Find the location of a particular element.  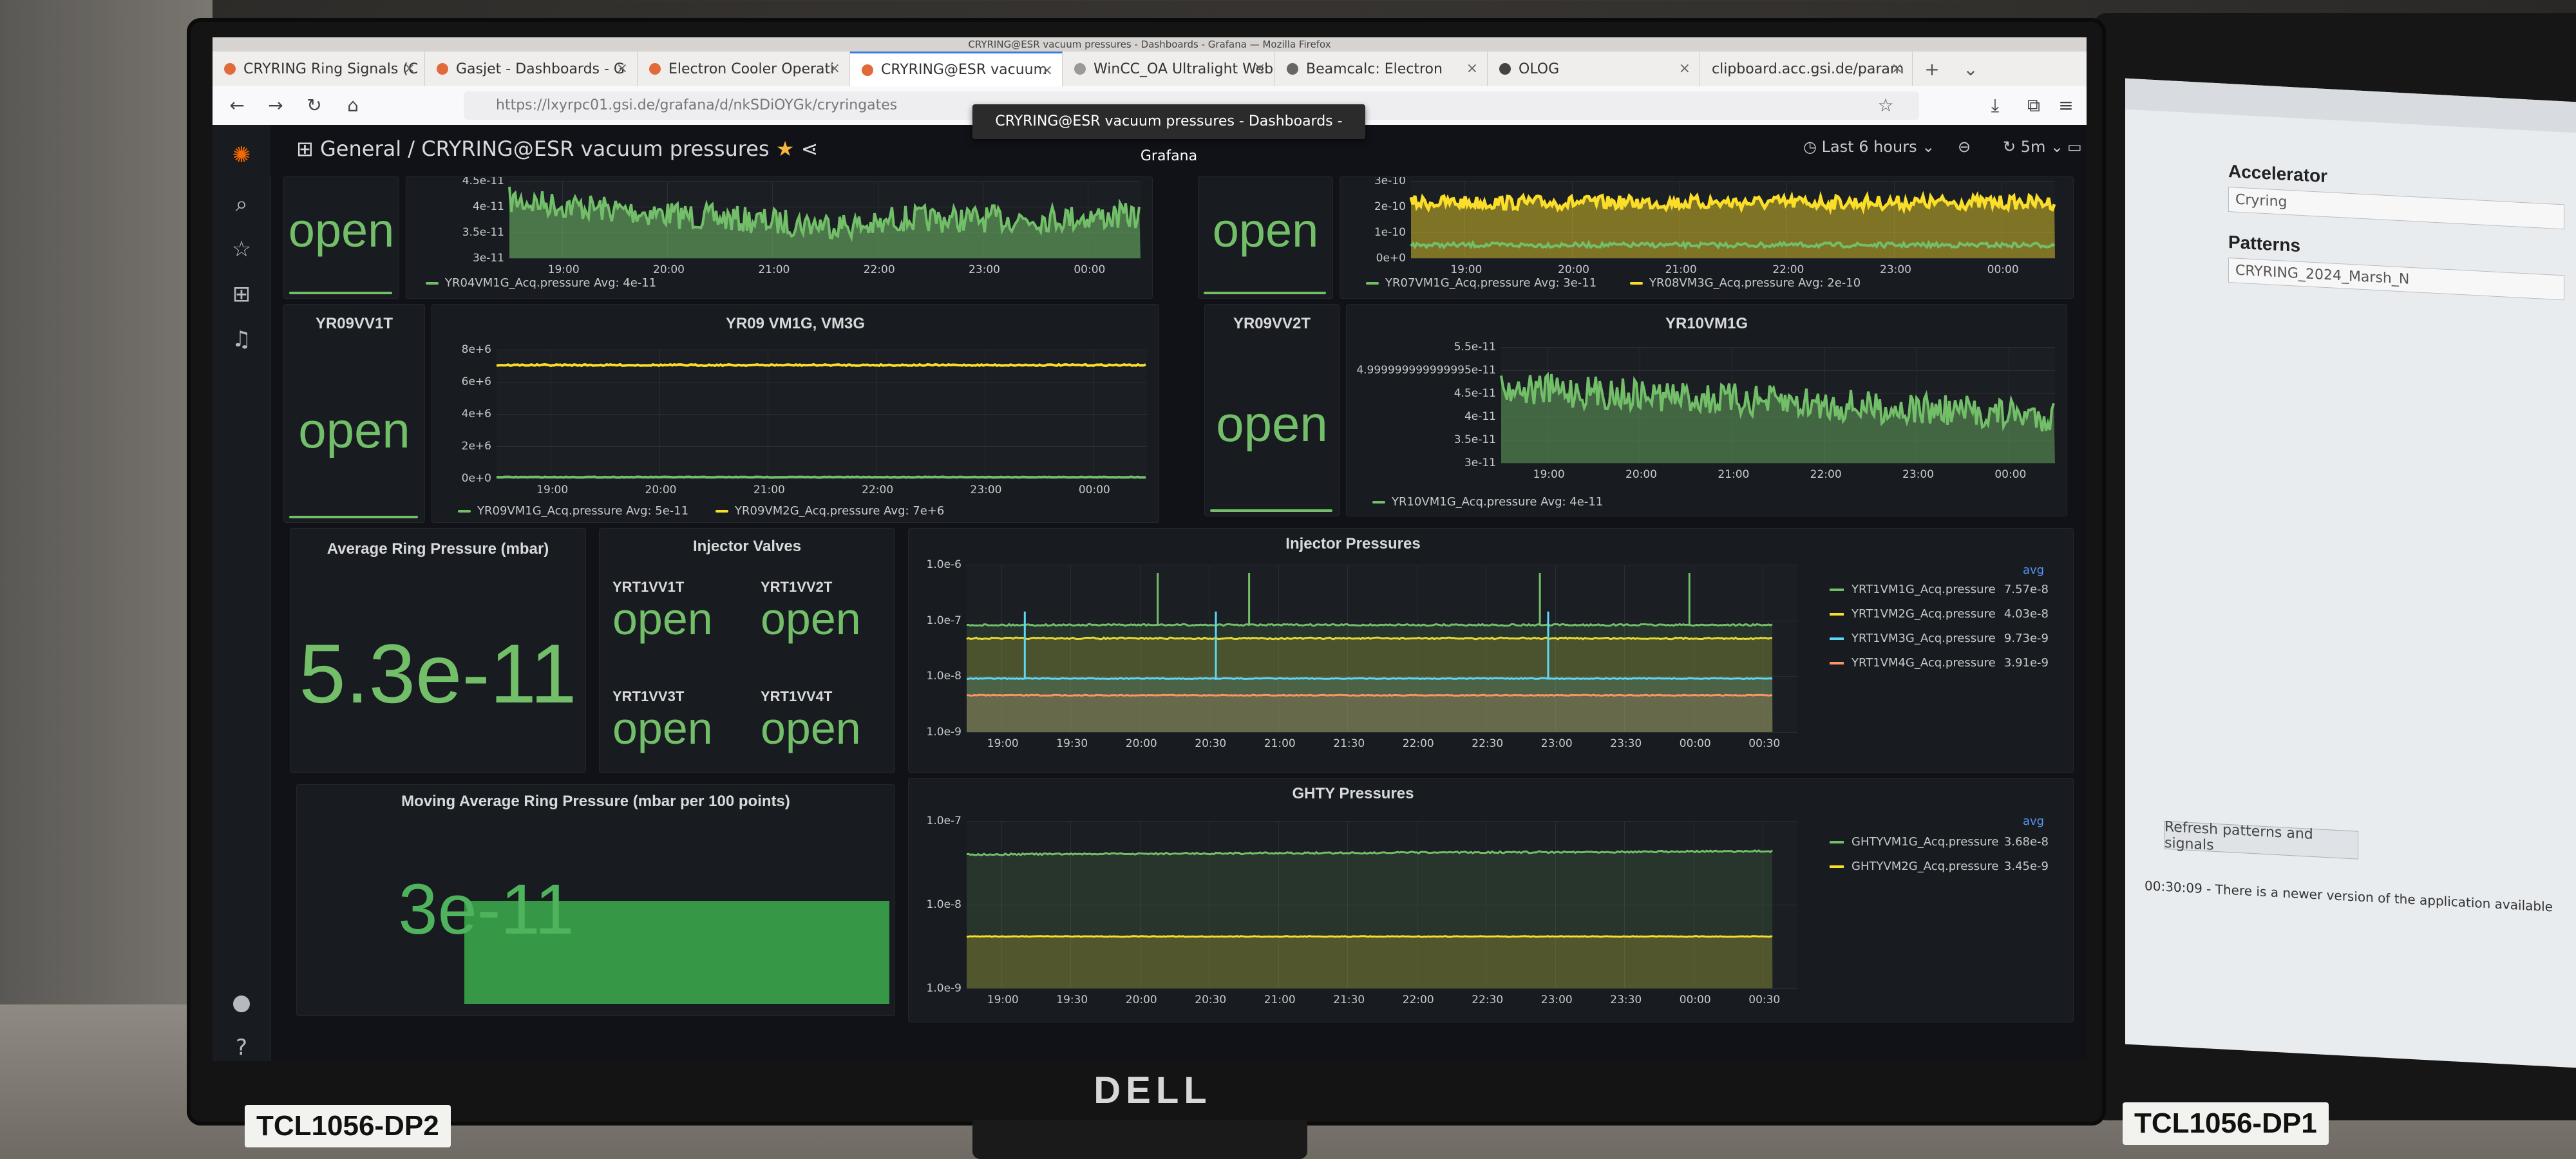

y-tick-label: 4.5e-11 is located at coordinates (1475, 393).